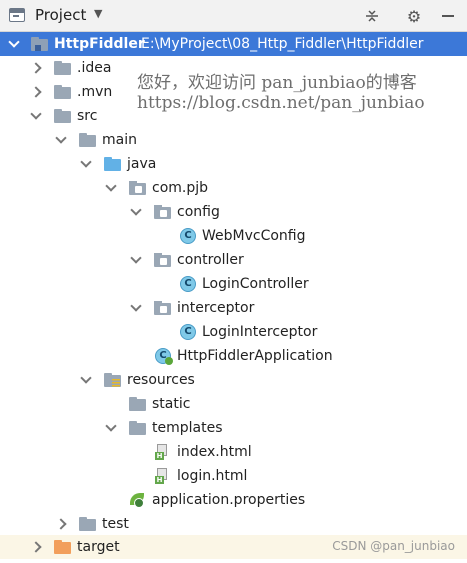 The width and height of the screenshot is (467, 563). I want to click on hide-icon, so click(448, 16).